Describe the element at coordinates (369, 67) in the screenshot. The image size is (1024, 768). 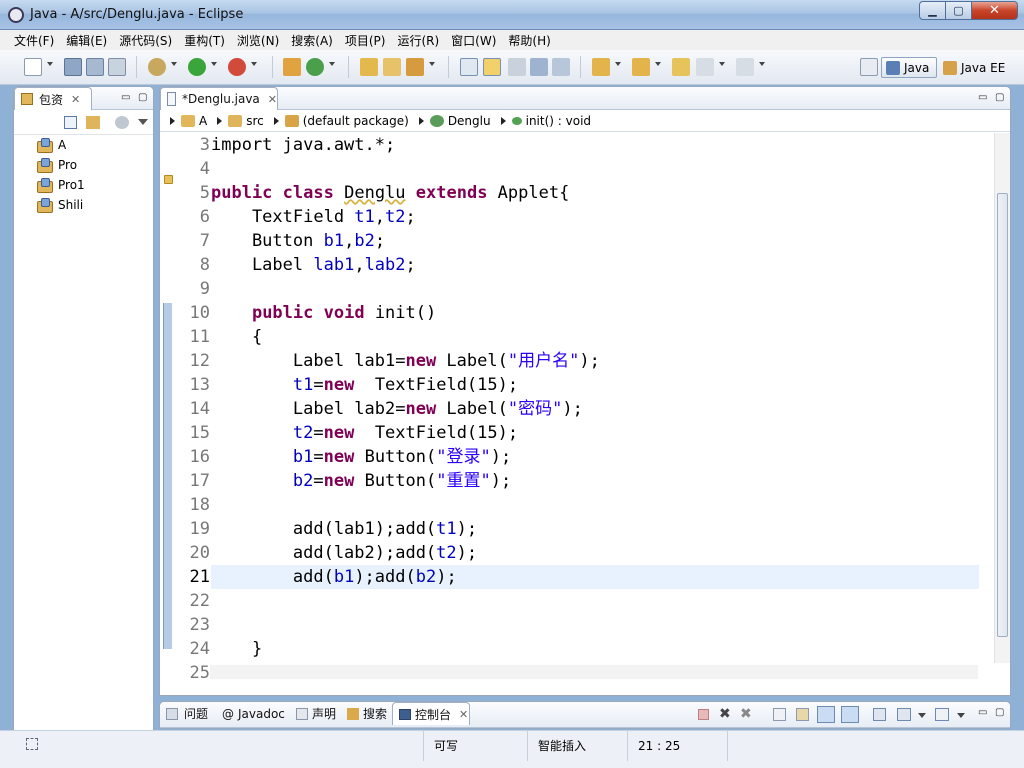
I see `open-type-icon` at that location.